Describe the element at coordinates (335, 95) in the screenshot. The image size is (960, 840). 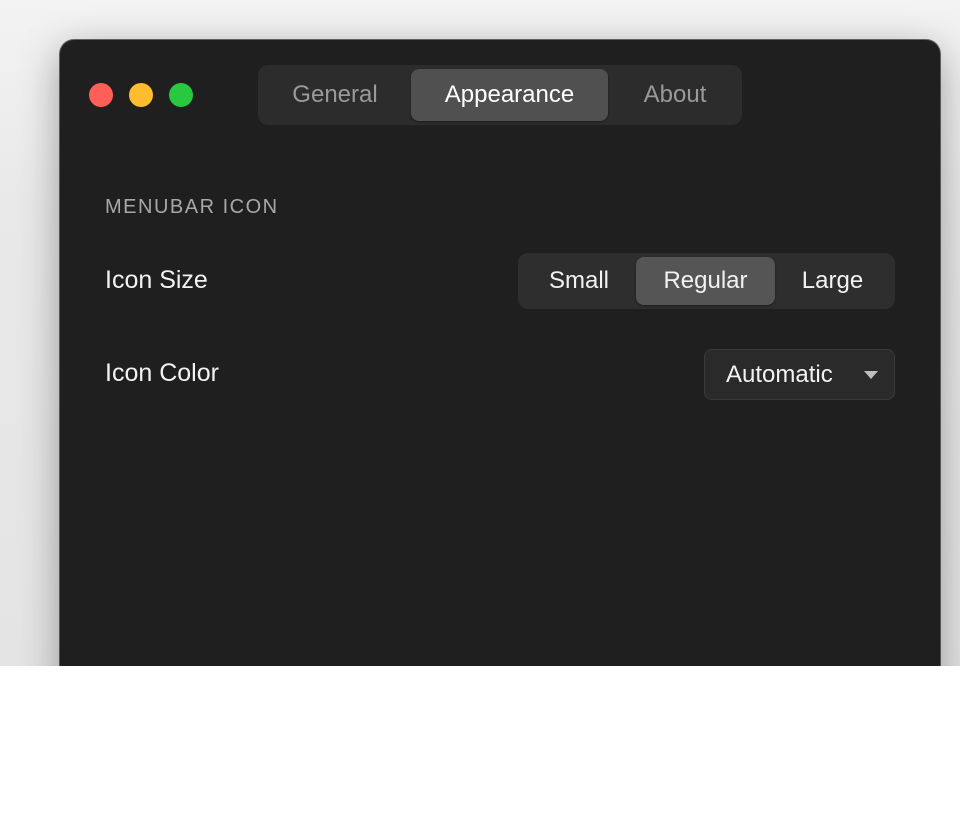
I see `tab-general: General` at that location.